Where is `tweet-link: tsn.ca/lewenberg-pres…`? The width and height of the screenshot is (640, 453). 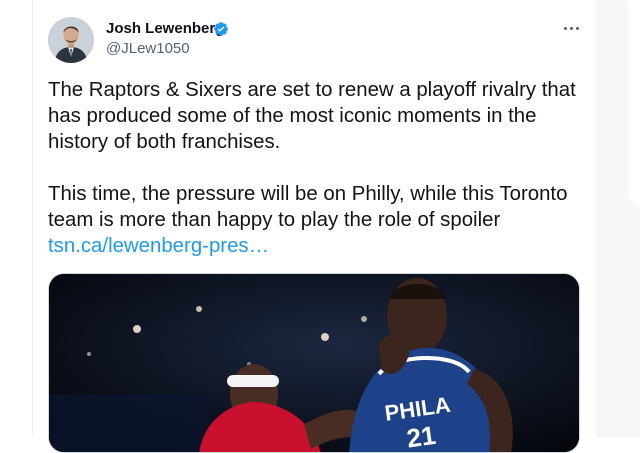
tweet-link: tsn.ca/lewenberg-pres… is located at coordinates (158, 246).